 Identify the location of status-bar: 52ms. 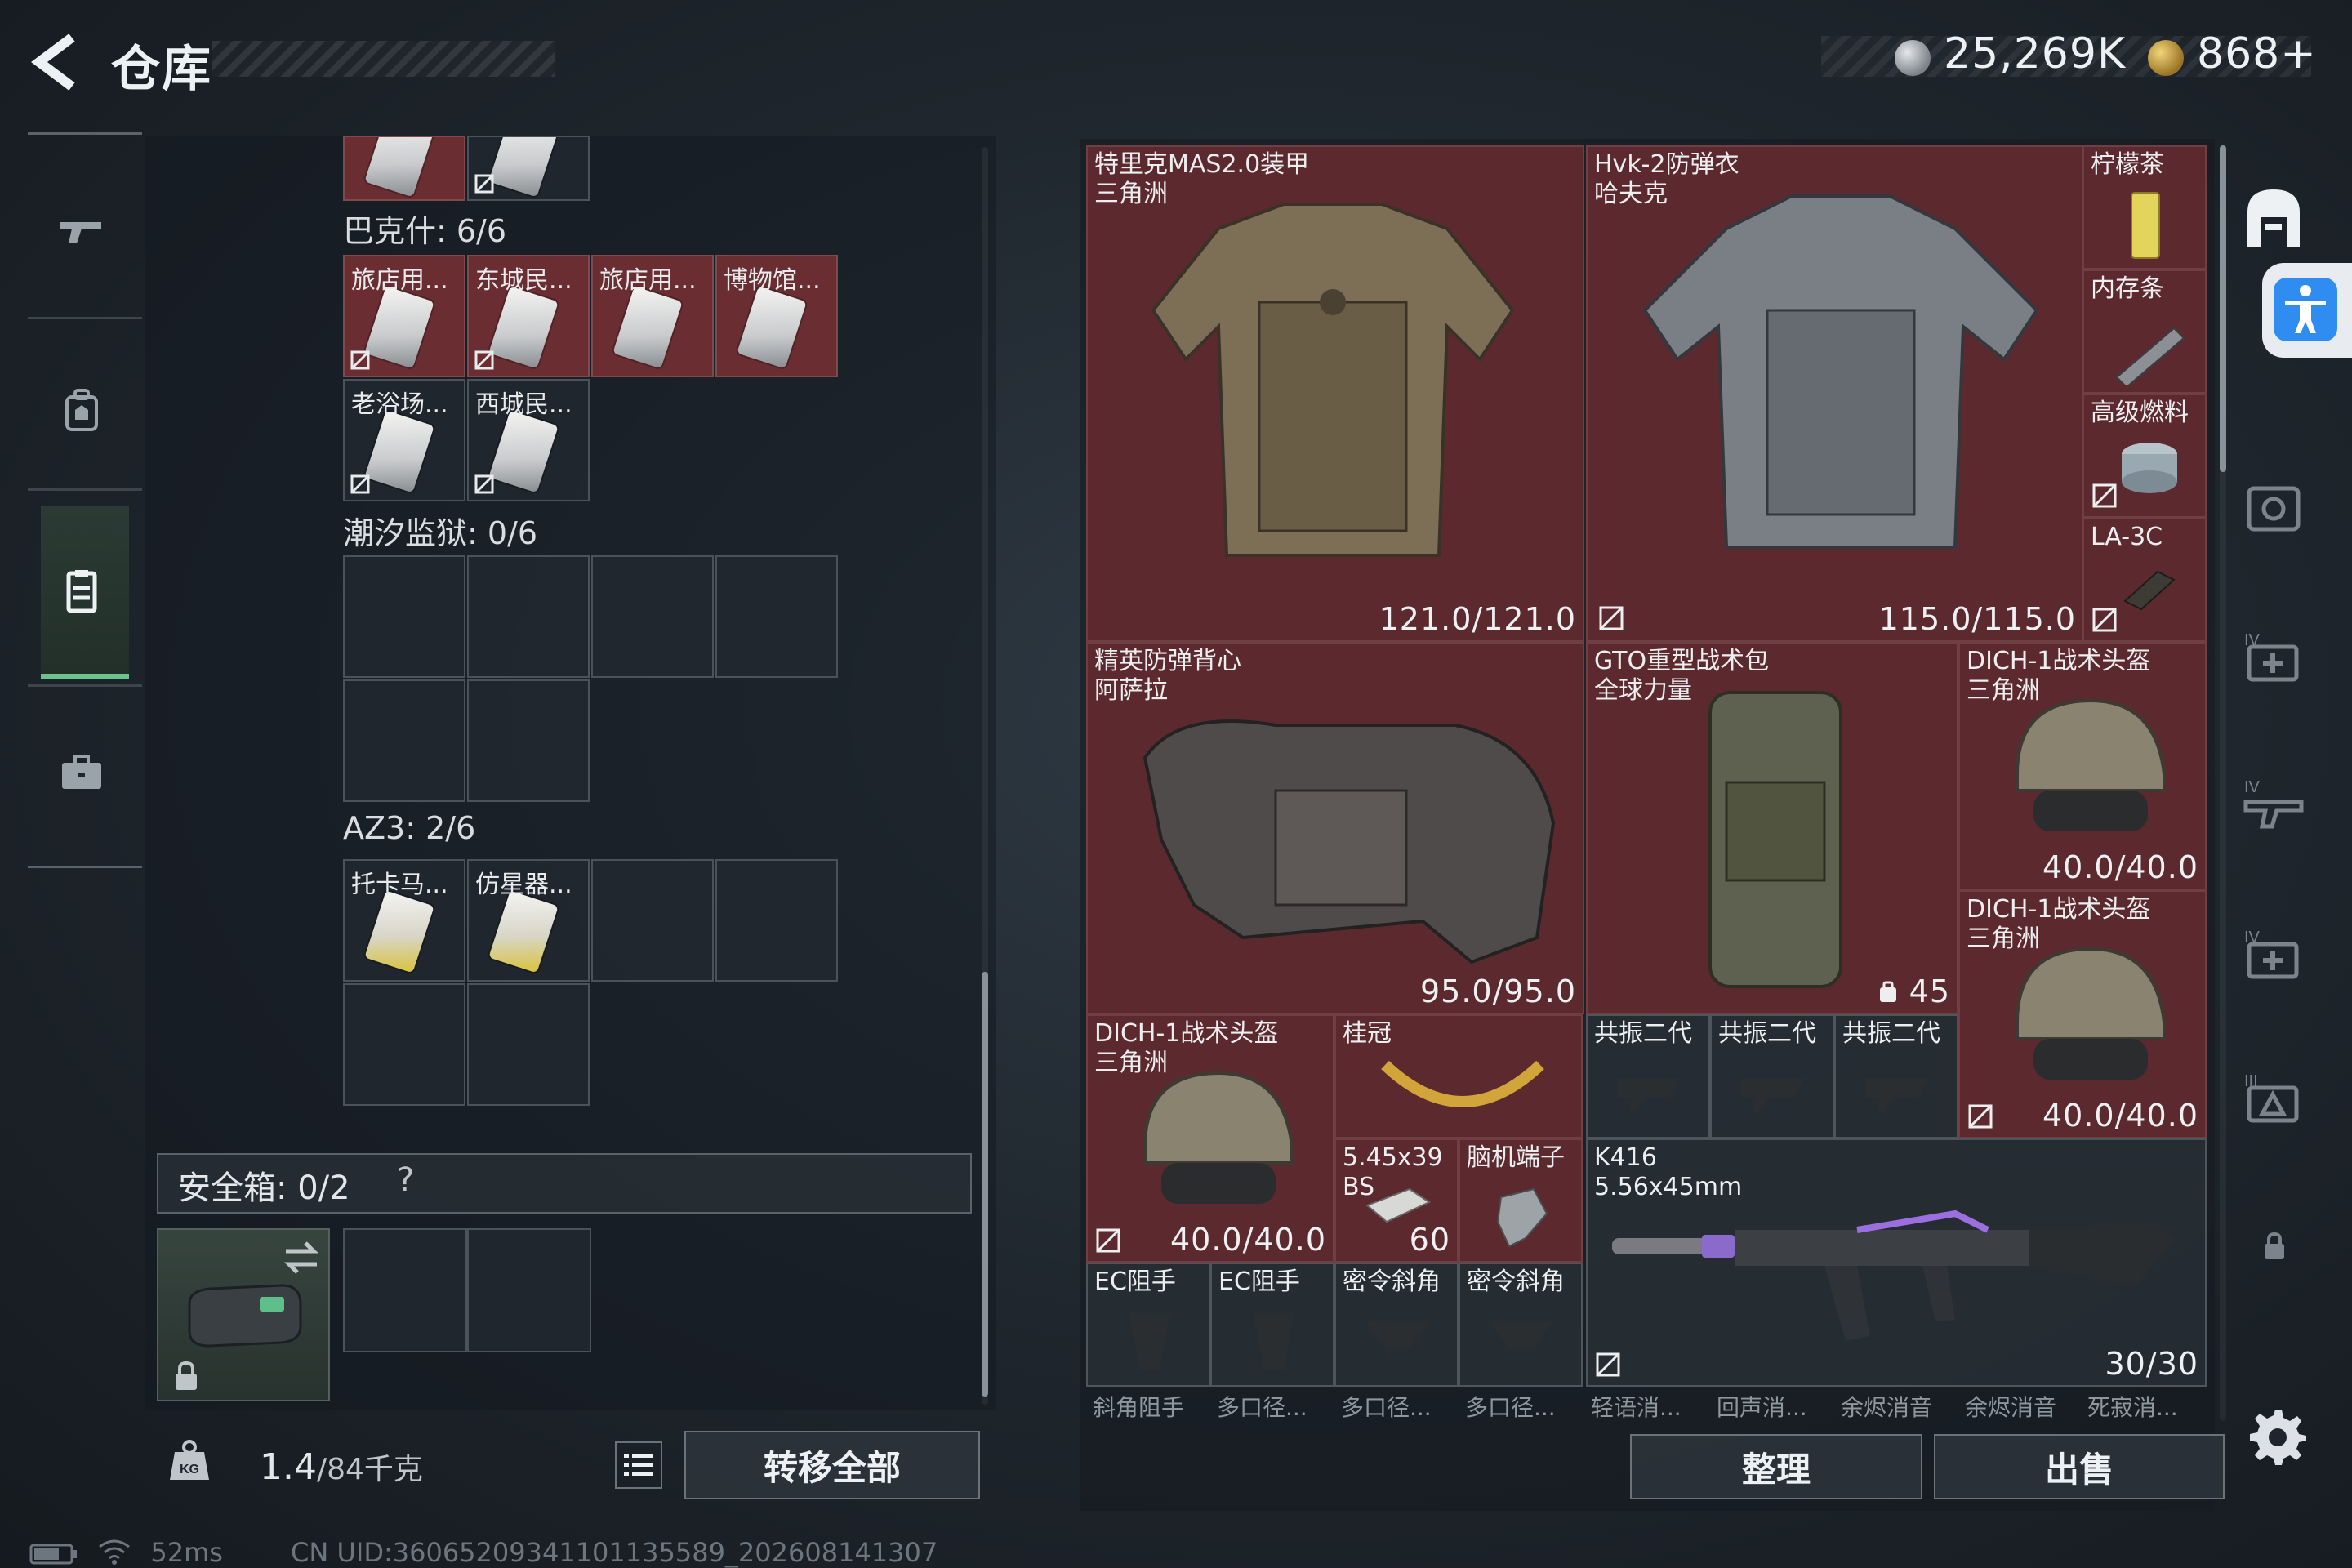
(126, 1552).